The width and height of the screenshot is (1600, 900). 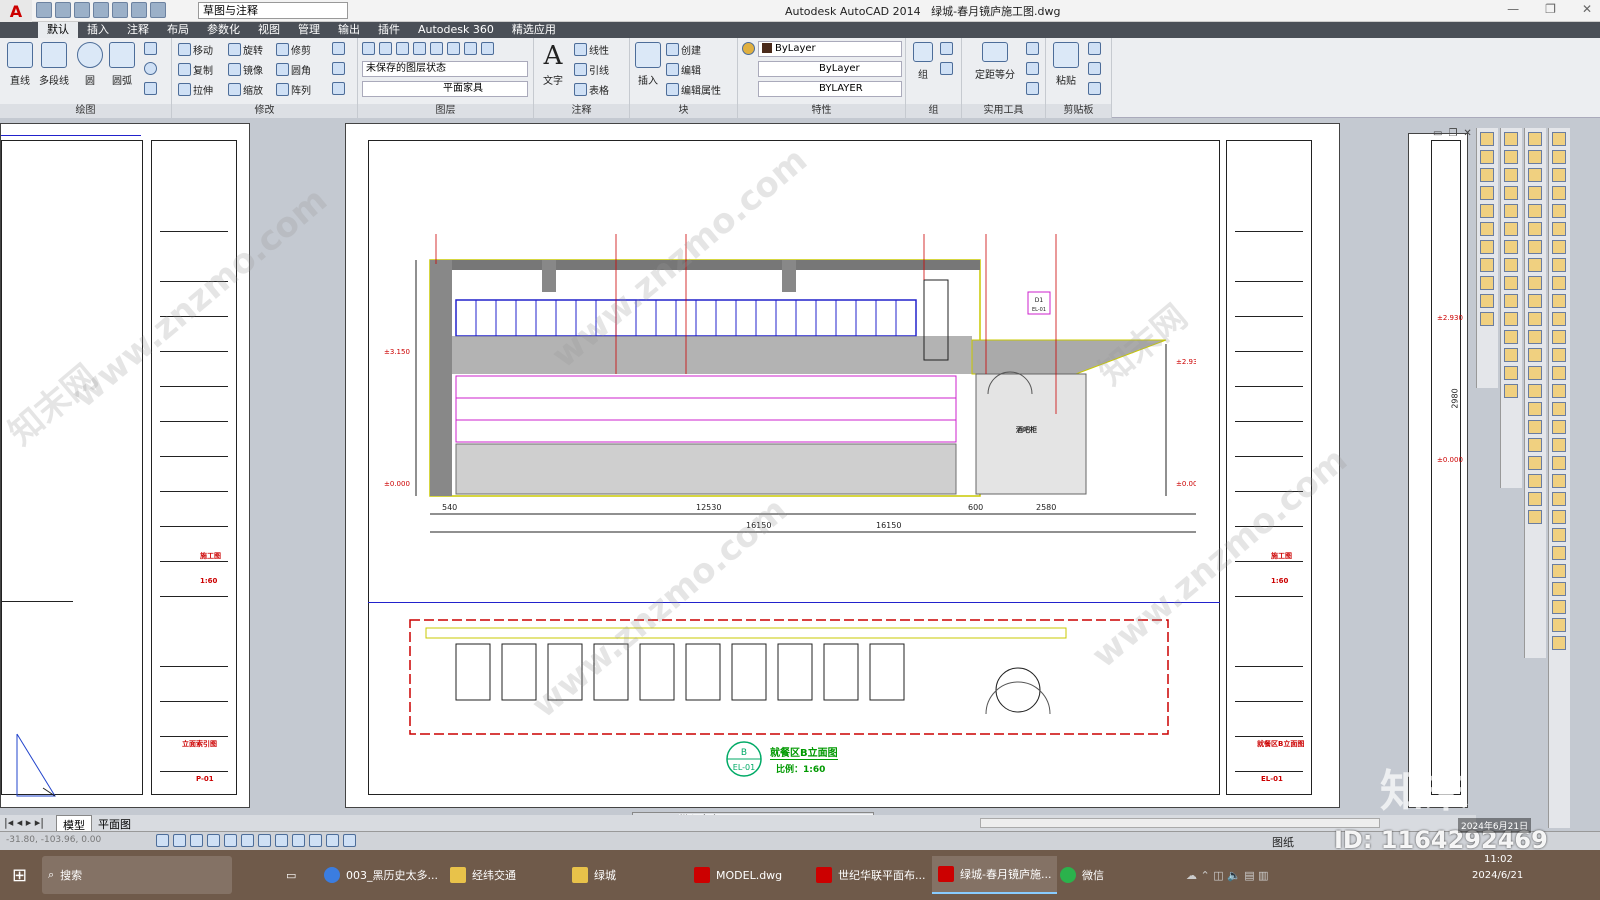 I want to click on edit-attributes-tool: 编辑属性, so click(x=693, y=89).